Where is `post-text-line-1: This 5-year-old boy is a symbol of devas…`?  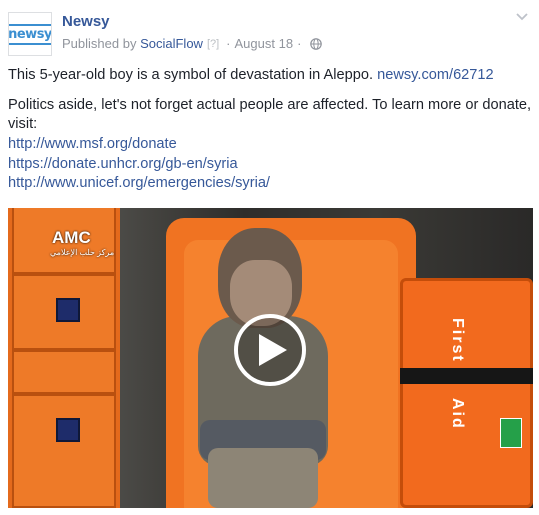 post-text-line-1: This 5-year-old boy is a symbol of devas… is located at coordinates (270, 75).